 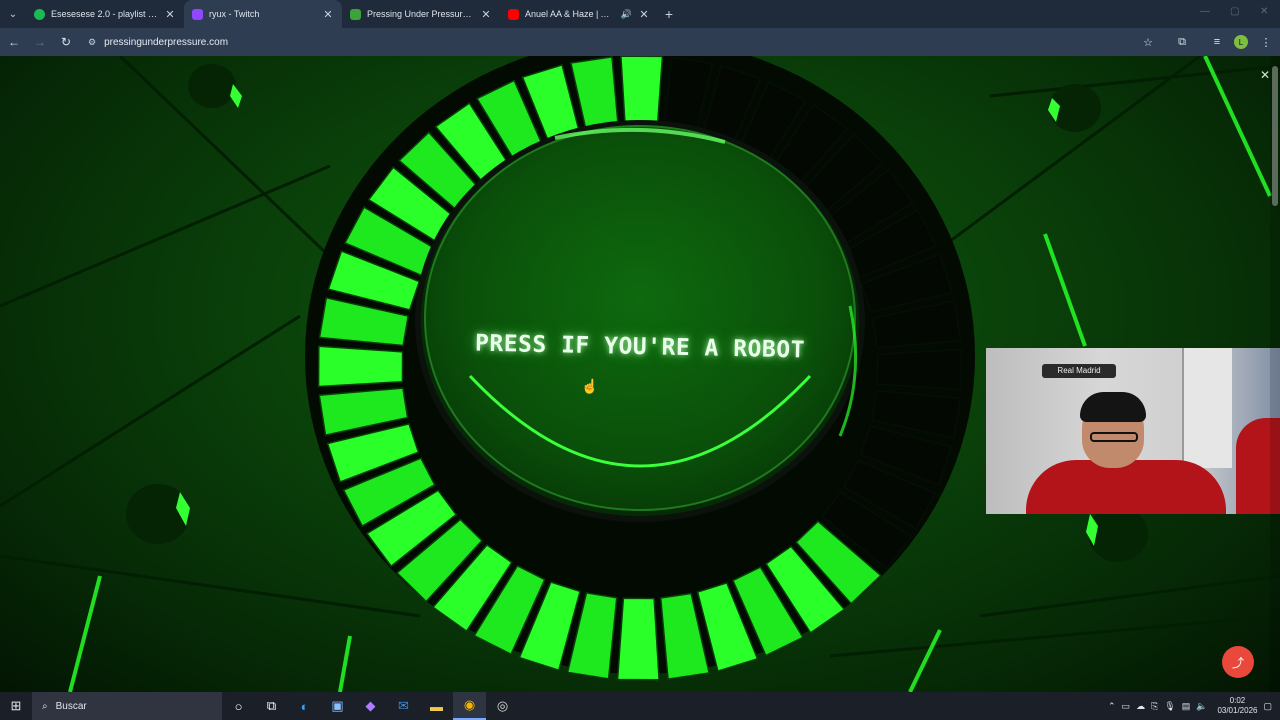 What do you see at coordinates (92, 42) in the screenshot?
I see `site-info-icon: ⚙` at bounding box center [92, 42].